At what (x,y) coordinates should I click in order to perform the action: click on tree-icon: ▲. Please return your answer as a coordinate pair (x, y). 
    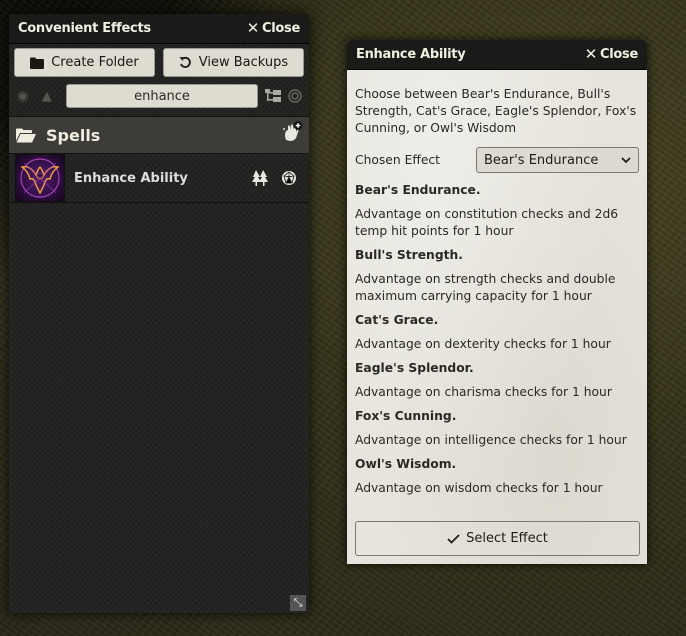
    Looking at the image, I should click on (47, 96).